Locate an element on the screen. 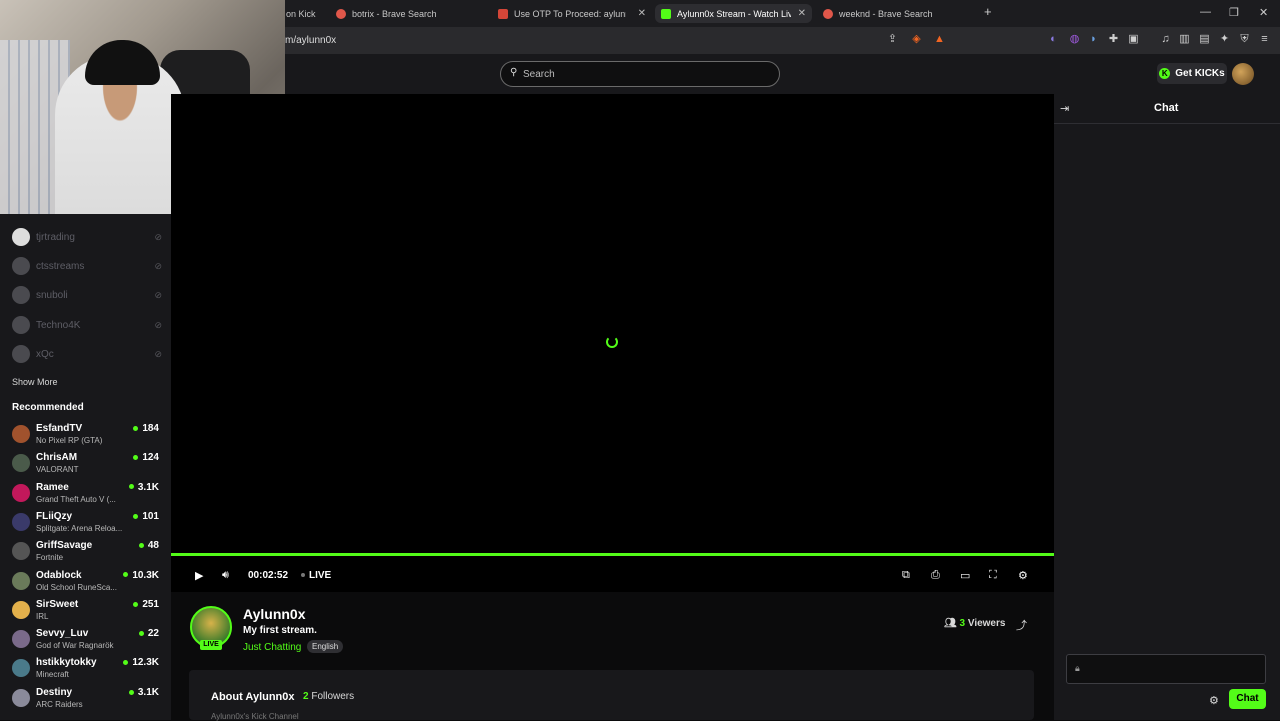 This screenshot has height=721, width=1280. viewer-number: 124 is located at coordinates (150, 458).